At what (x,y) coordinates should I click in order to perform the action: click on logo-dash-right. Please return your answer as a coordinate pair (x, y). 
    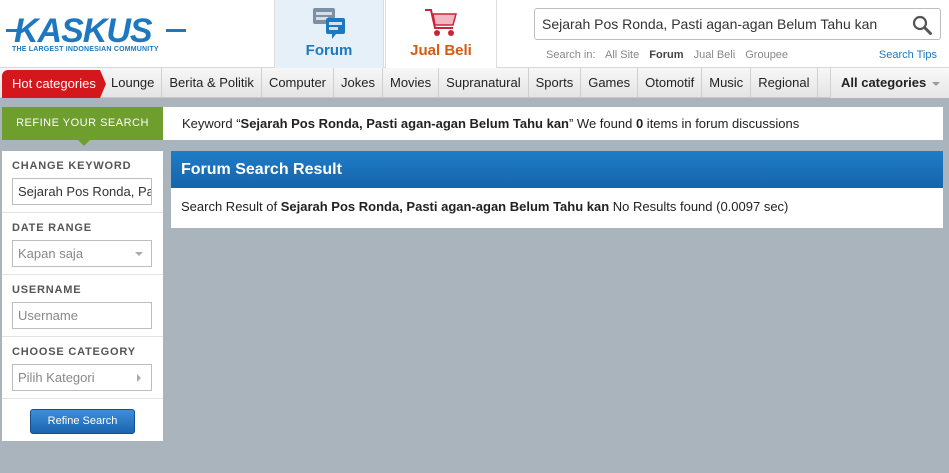
    Looking at the image, I should click on (176, 30).